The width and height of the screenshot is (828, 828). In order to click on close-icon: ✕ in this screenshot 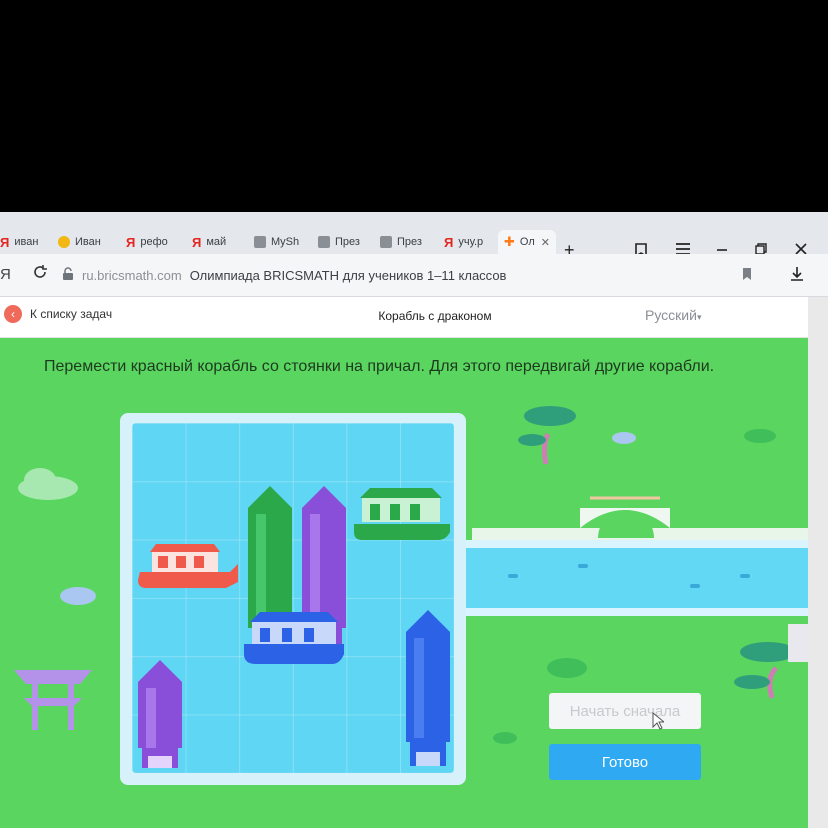, I will do `click(545, 242)`.